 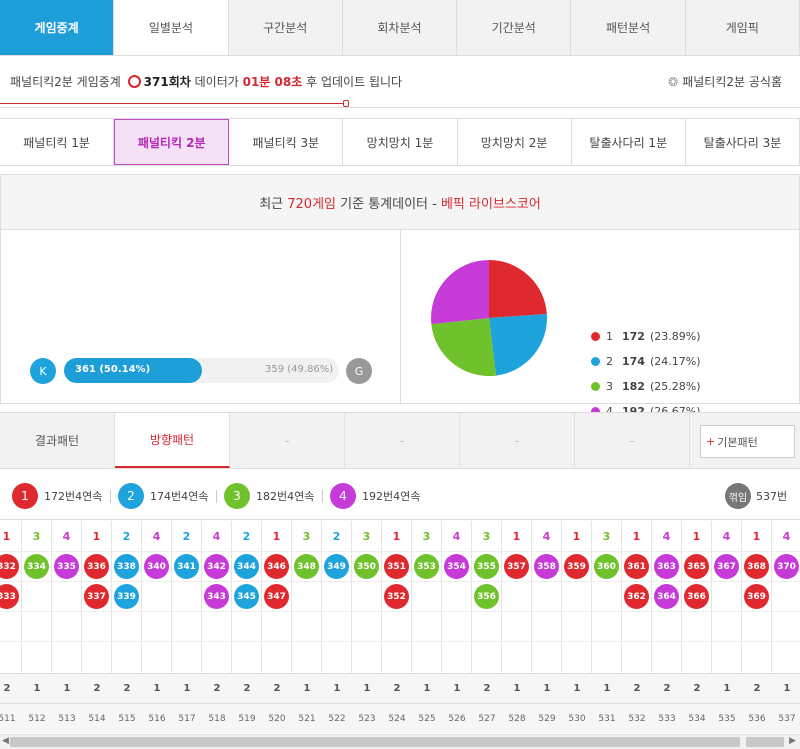 What do you see at coordinates (216, 82) in the screenshot?
I see `data-label: 데이터가` at bounding box center [216, 82].